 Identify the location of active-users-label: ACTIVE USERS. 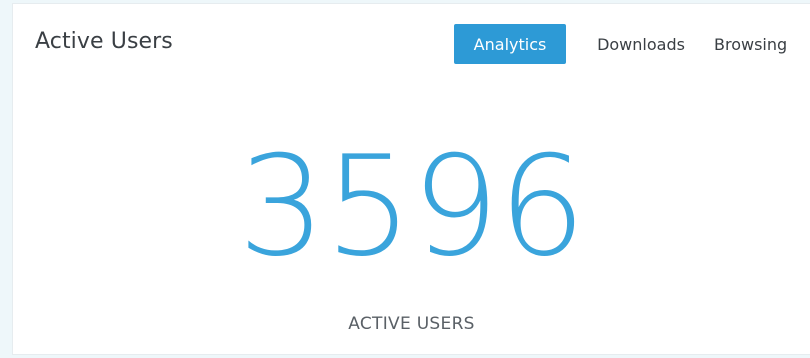
(411, 324).